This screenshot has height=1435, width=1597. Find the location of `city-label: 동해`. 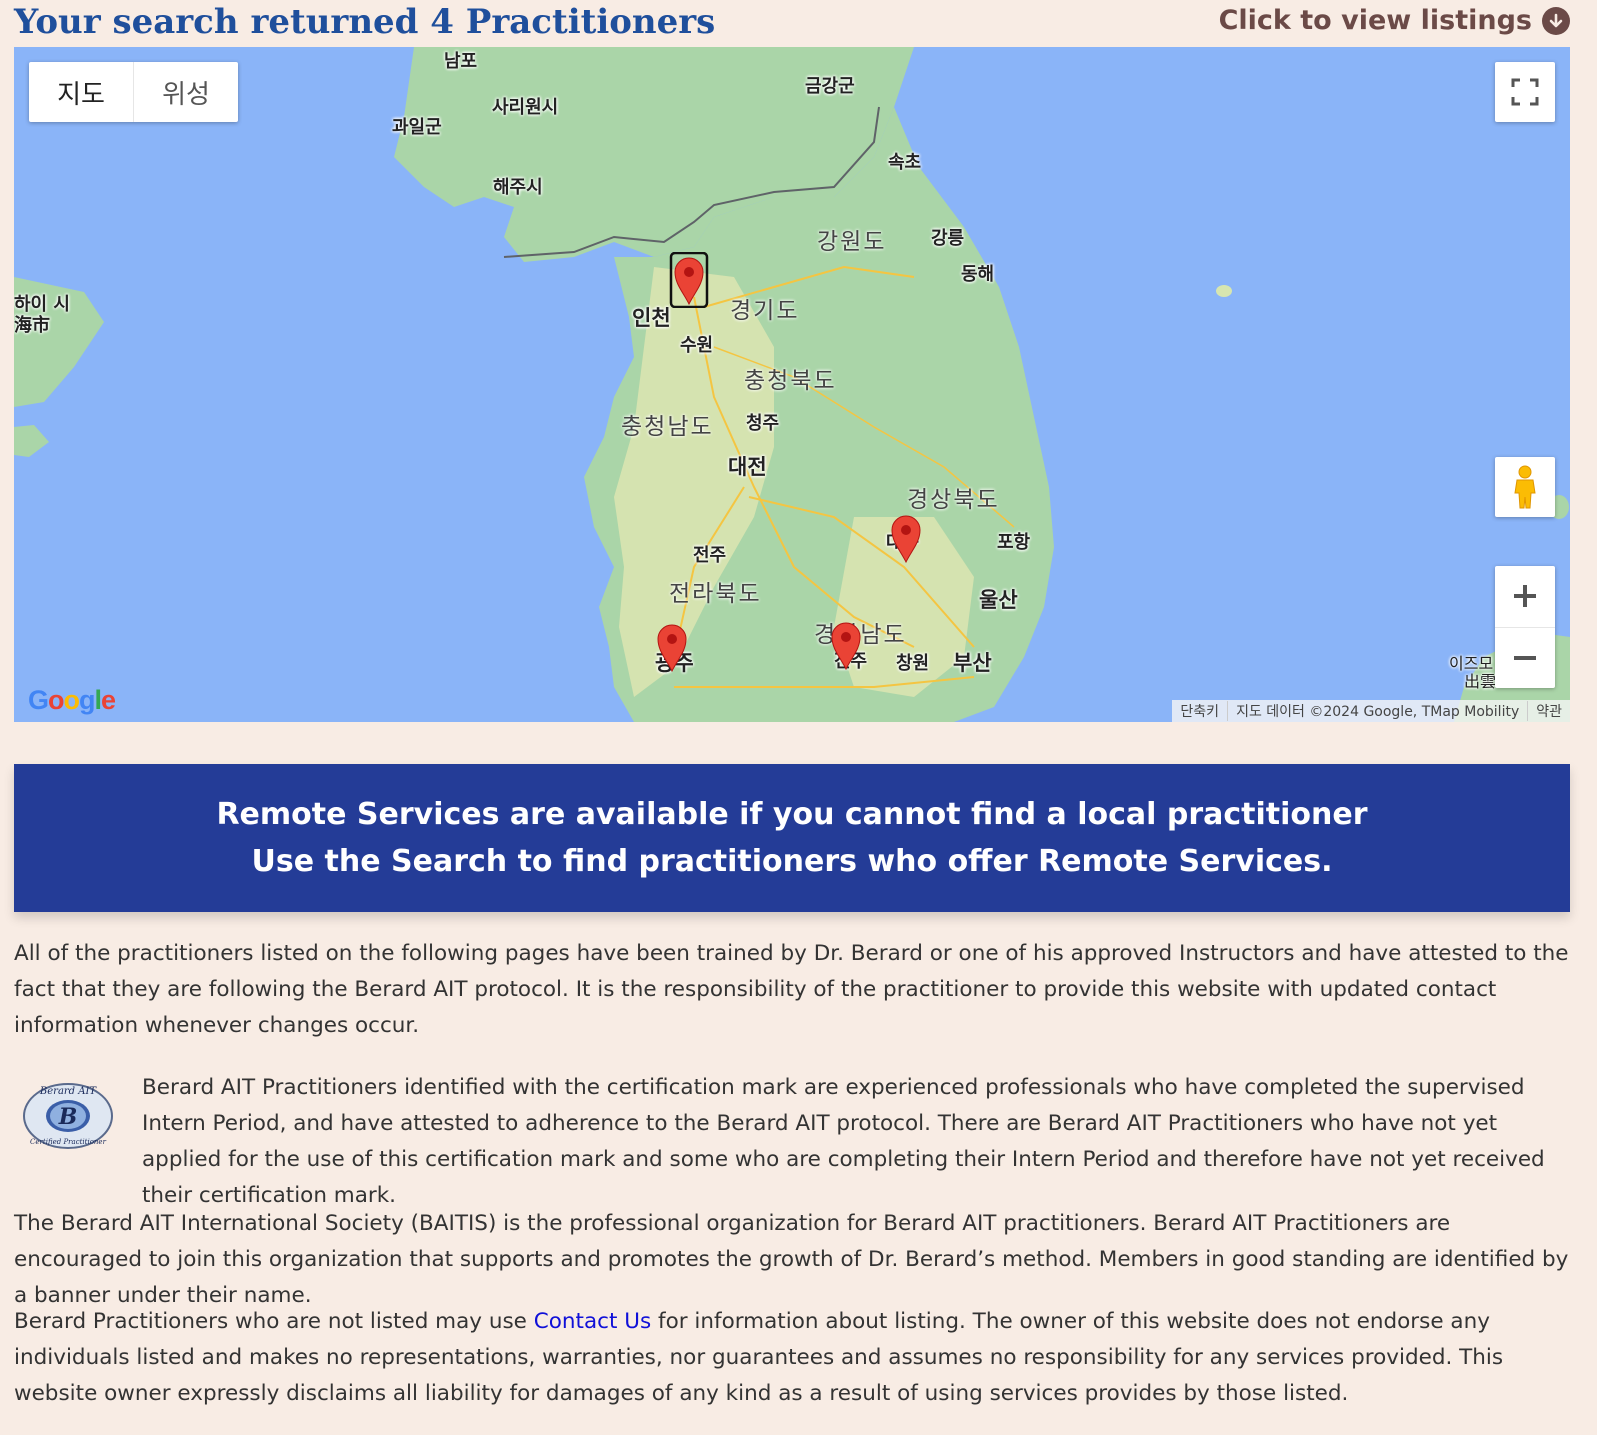

city-label: 동해 is located at coordinates (978, 274).